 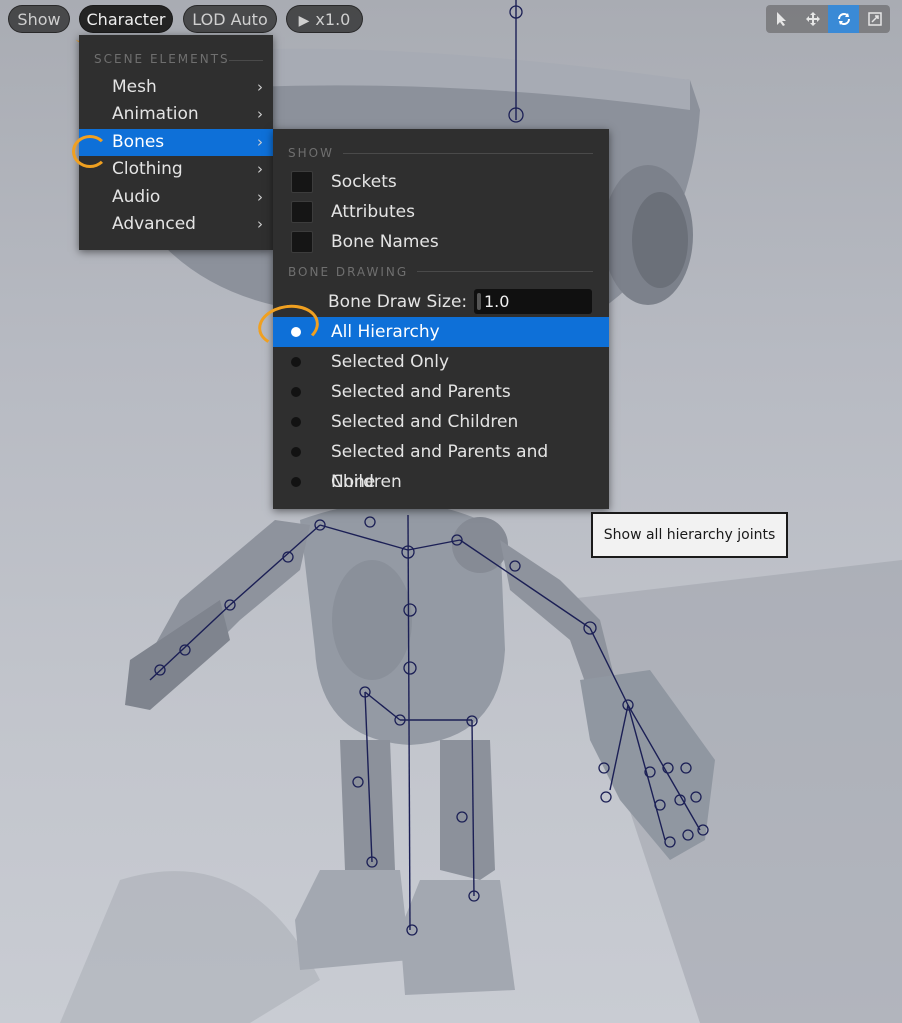 I want to click on menu-item-advanced: Advanced ›, so click(x=176, y=224).